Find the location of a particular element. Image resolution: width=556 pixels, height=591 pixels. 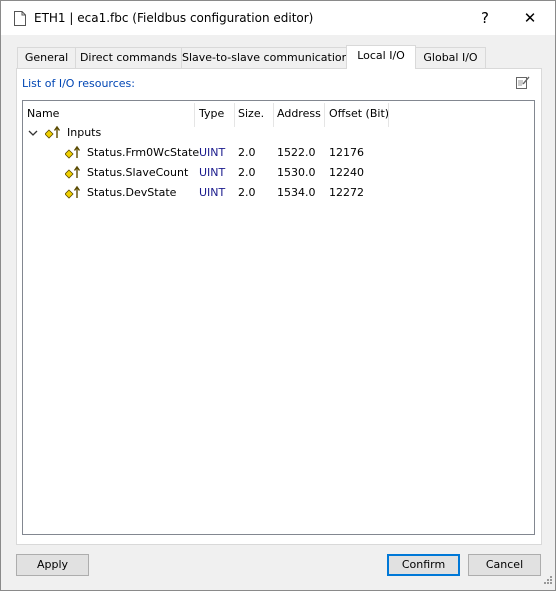

column-header-offset: Offset (Bit) is located at coordinates (359, 115).